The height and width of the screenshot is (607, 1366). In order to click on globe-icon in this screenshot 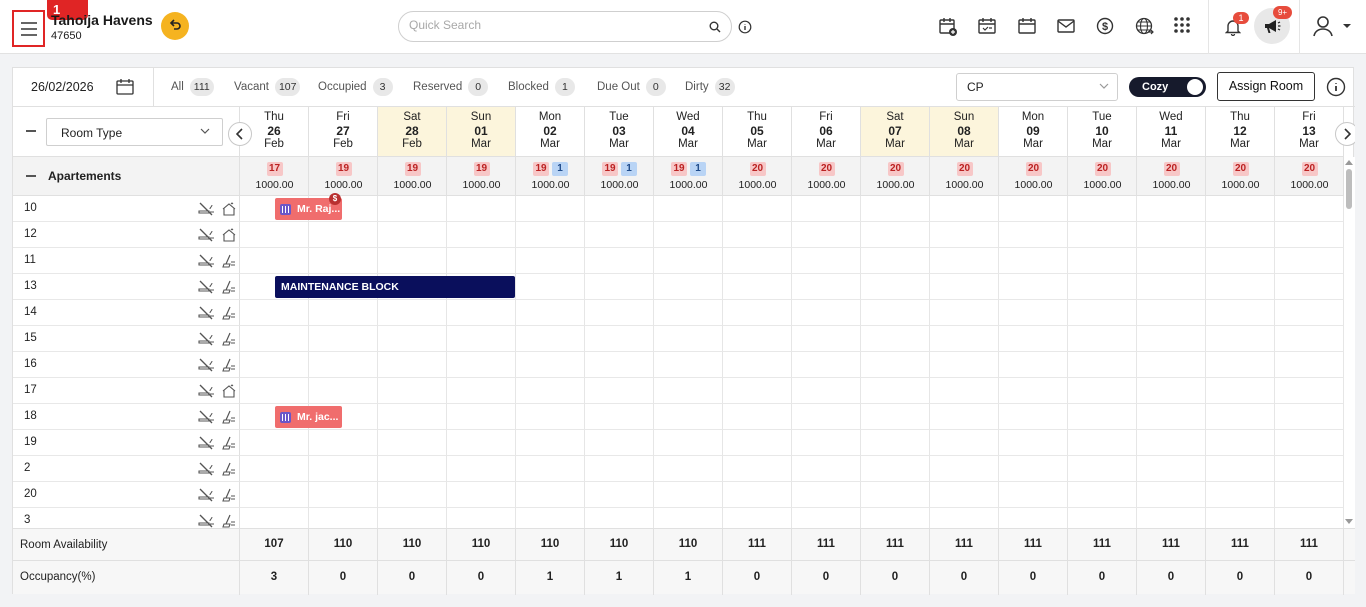, I will do `click(1145, 27)`.